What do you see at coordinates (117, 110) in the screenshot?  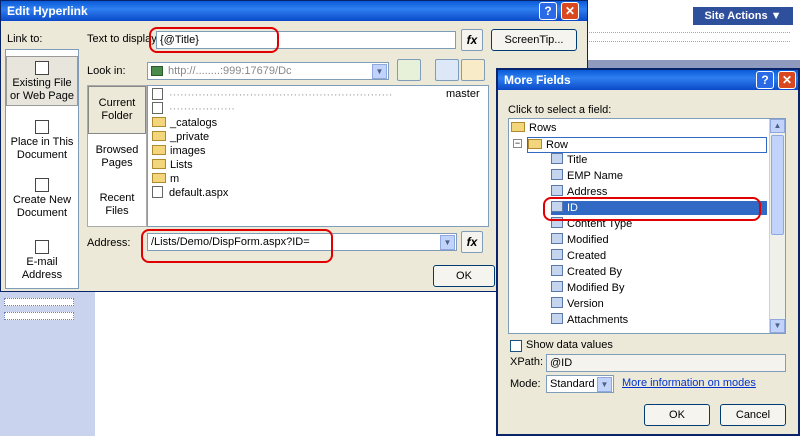 I see `nav-current-folder: Current Folder` at bounding box center [117, 110].